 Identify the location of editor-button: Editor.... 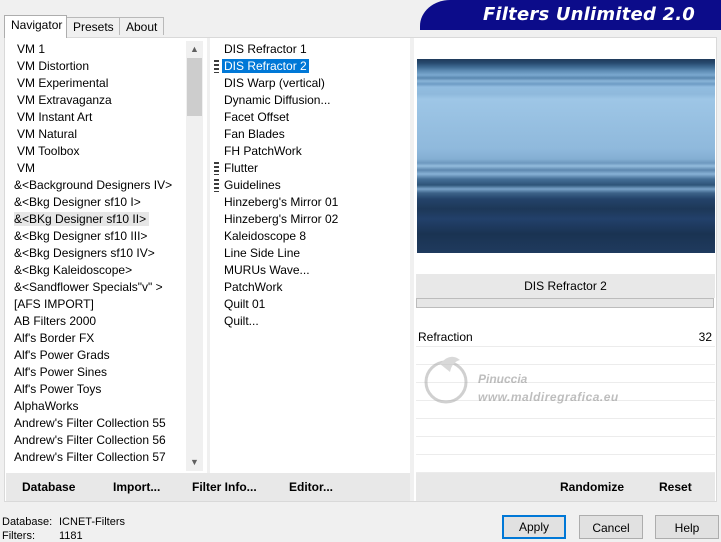
(311, 487).